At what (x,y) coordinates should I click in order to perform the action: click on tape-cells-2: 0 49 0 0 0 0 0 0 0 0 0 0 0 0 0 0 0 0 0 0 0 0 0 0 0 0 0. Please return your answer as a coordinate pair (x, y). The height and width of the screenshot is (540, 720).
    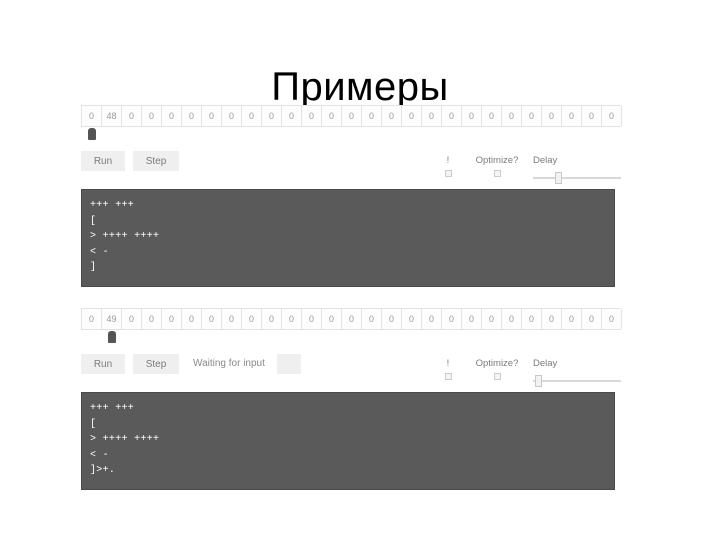
    Looking at the image, I should click on (351, 319).